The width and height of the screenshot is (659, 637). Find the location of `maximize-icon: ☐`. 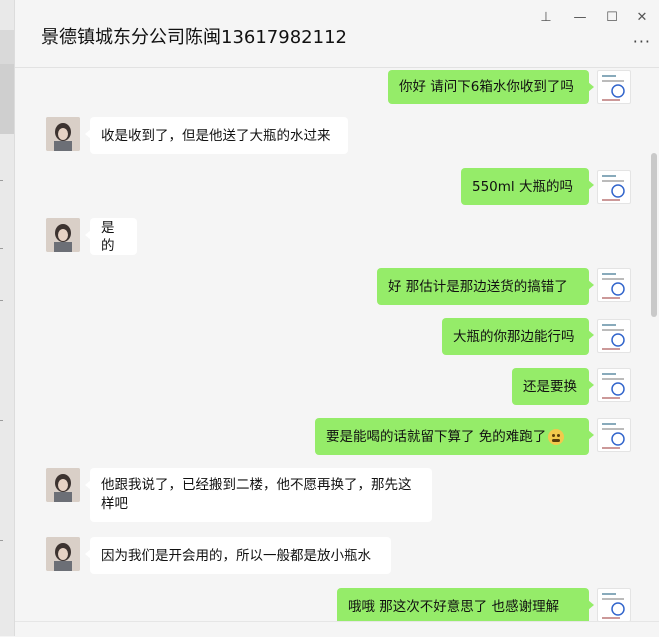

maximize-icon: ☐ is located at coordinates (612, 17).